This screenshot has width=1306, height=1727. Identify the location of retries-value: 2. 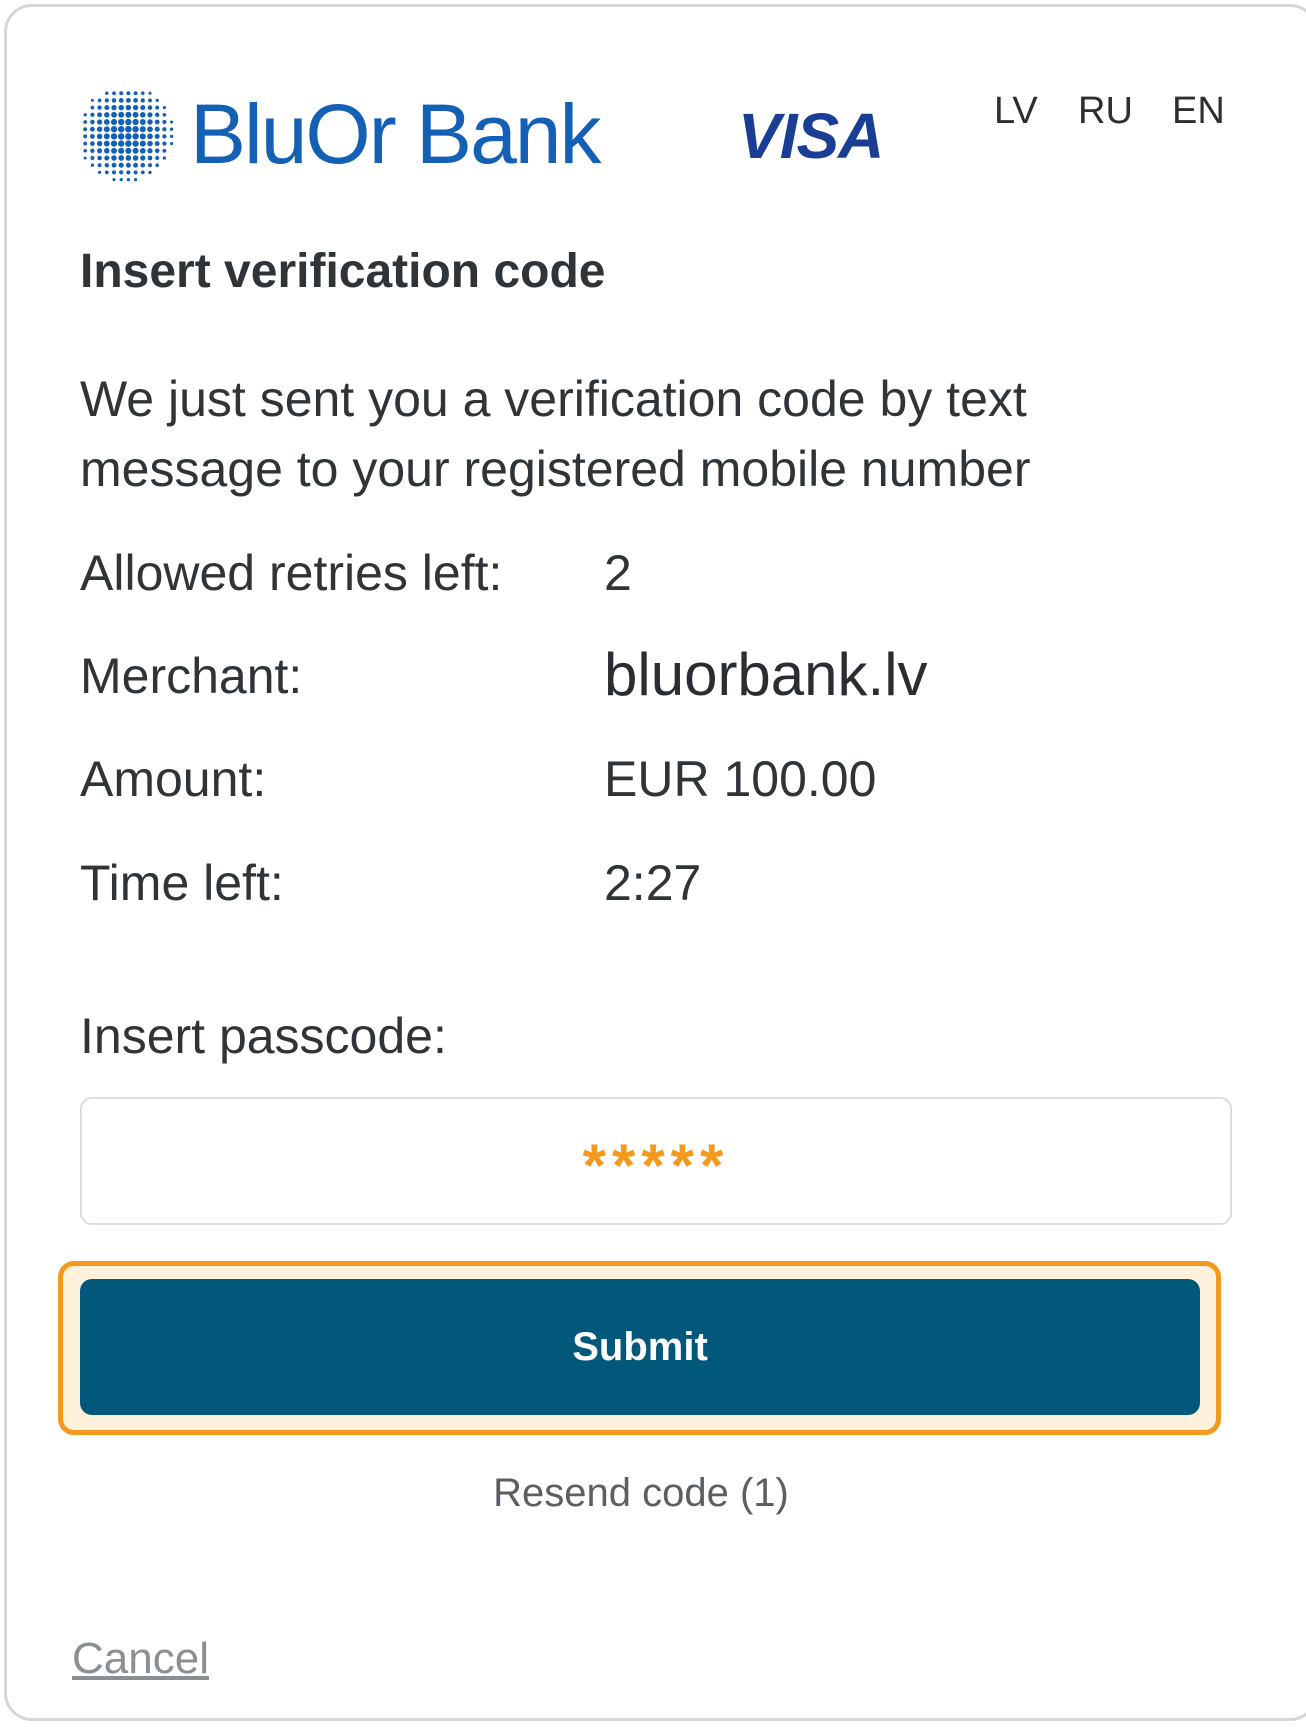
(618, 573).